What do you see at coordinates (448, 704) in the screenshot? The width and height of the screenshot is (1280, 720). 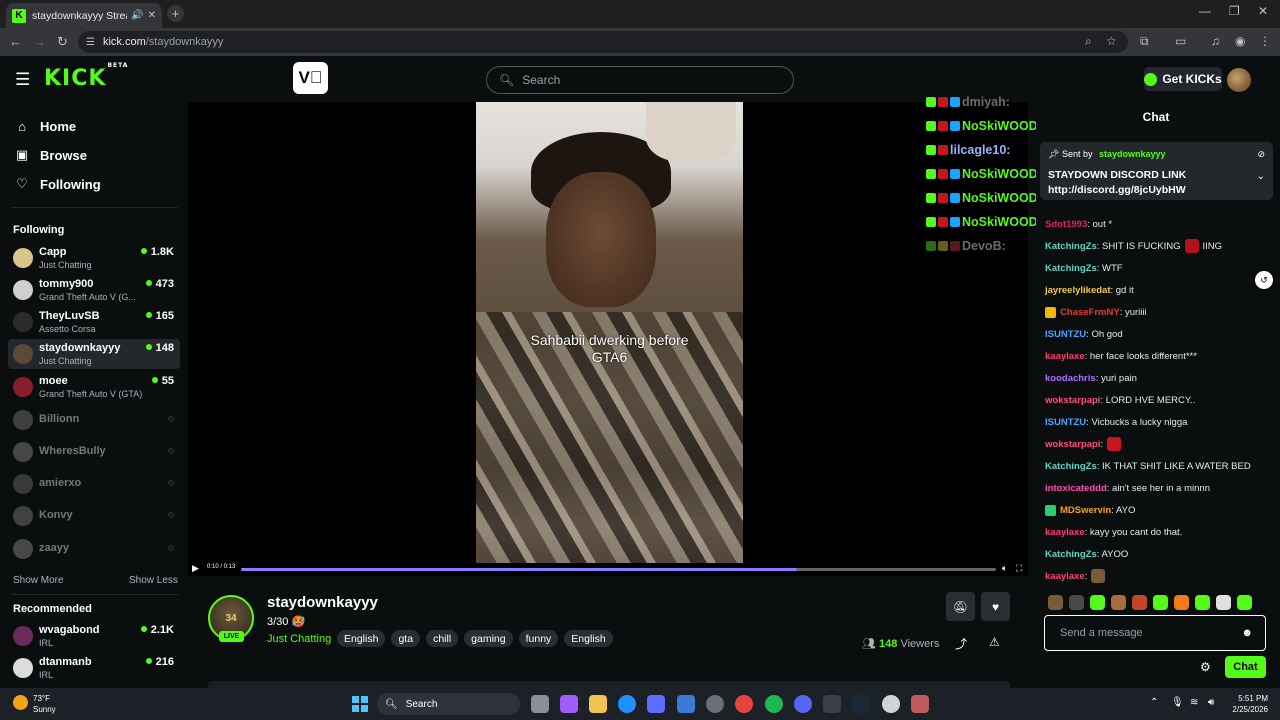 I see `taskbar-search: 🔍︎ Search` at bounding box center [448, 704].